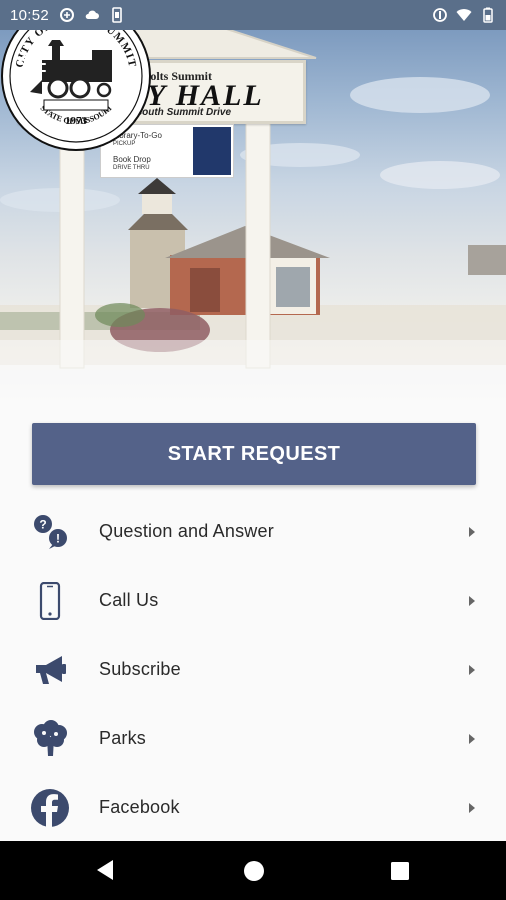  What do you see at coordinates (440, 15) in the screenshot?
I see `vpn-key-icon` at bounding box center [440, 15].